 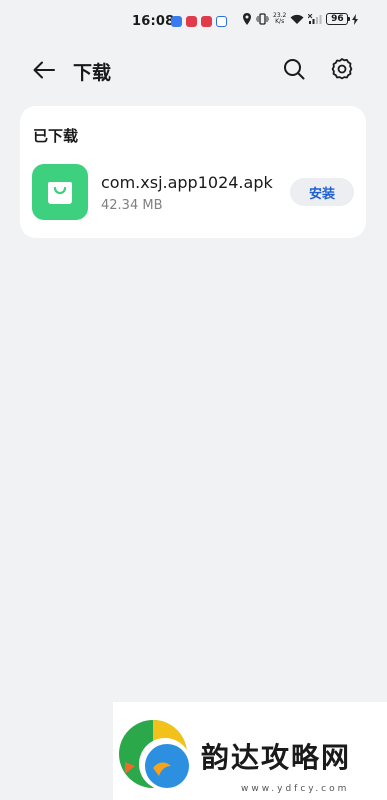 I want to click on settings-button, so click(x=342, y=69).